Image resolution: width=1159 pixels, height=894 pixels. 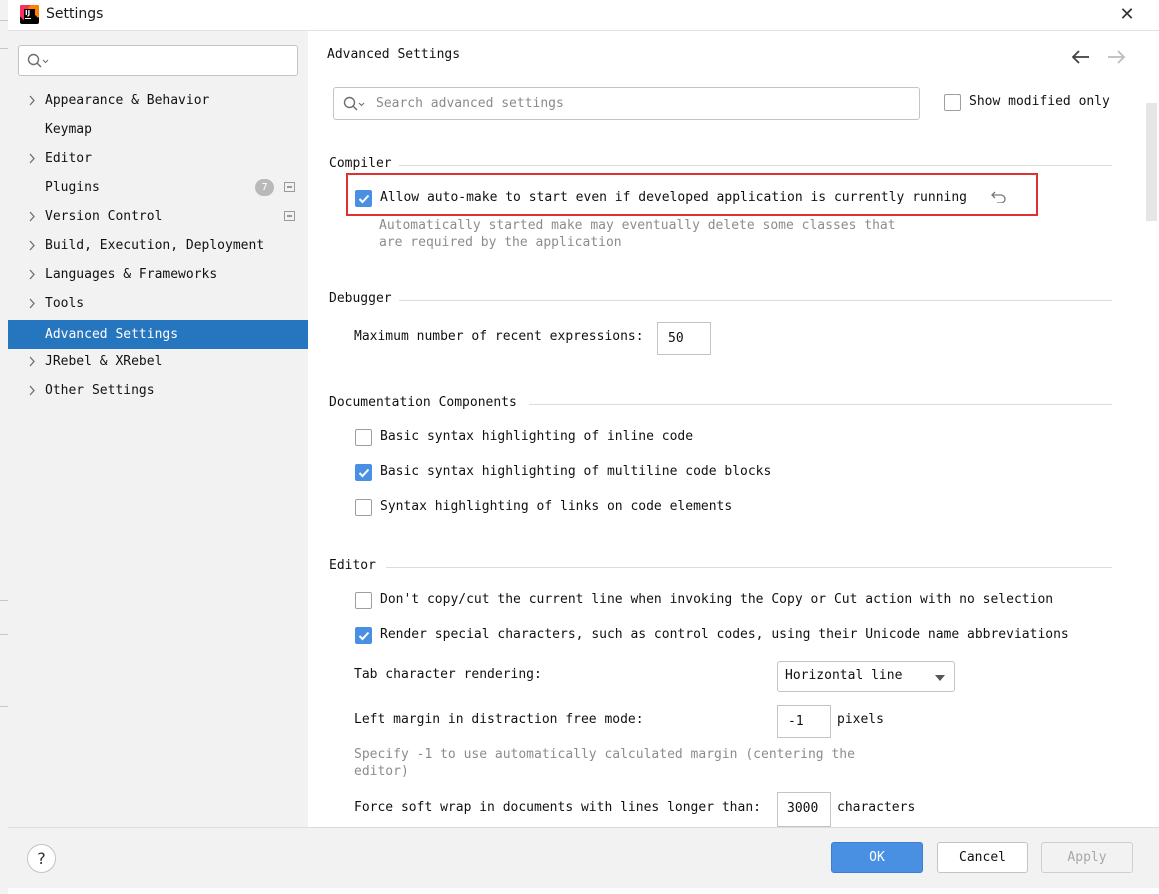 I want to click on forward-arrow-icon, so click(x=1116, y=57).